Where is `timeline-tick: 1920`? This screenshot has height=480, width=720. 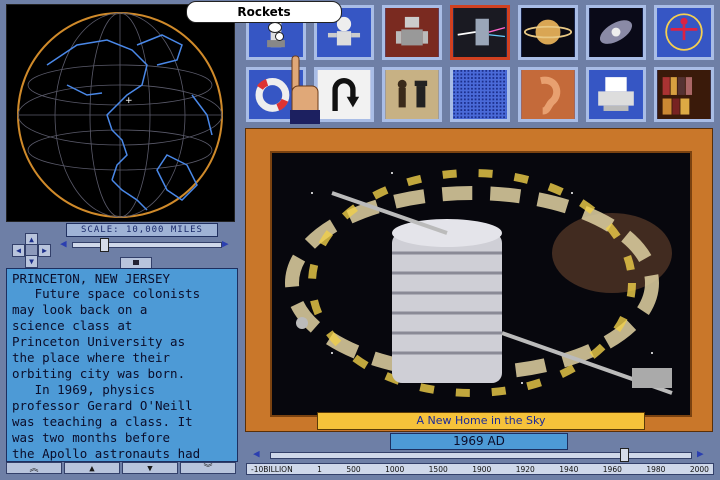 timeline-tick: 1920 is located at coordinates (525, 469).